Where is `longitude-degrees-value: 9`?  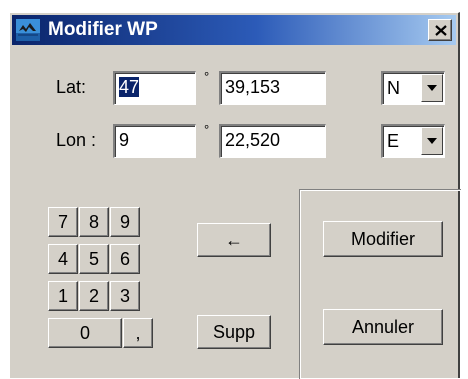
longitude-degrees-value: 9 is located at coordinates (124, 140).